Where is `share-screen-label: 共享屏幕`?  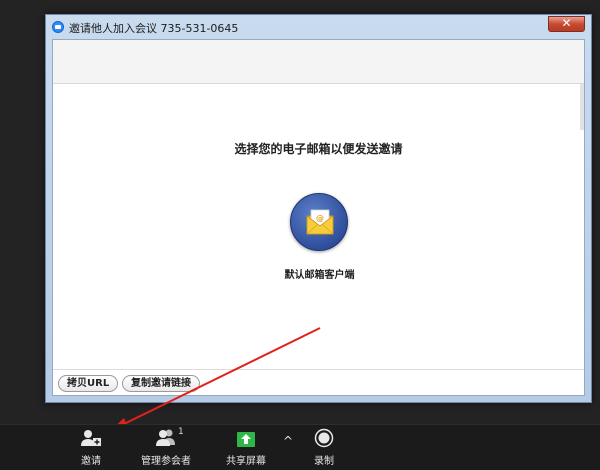
share-screen-label: 共享屏幕 is located at coordinates (246, 461).